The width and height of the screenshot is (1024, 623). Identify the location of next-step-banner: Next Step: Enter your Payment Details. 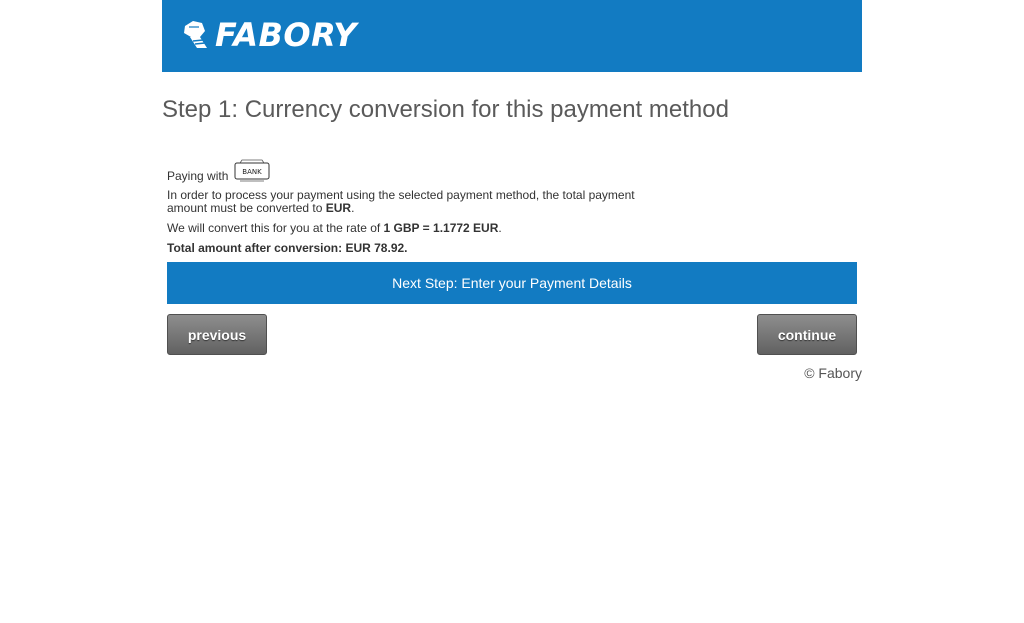
(512, 283).